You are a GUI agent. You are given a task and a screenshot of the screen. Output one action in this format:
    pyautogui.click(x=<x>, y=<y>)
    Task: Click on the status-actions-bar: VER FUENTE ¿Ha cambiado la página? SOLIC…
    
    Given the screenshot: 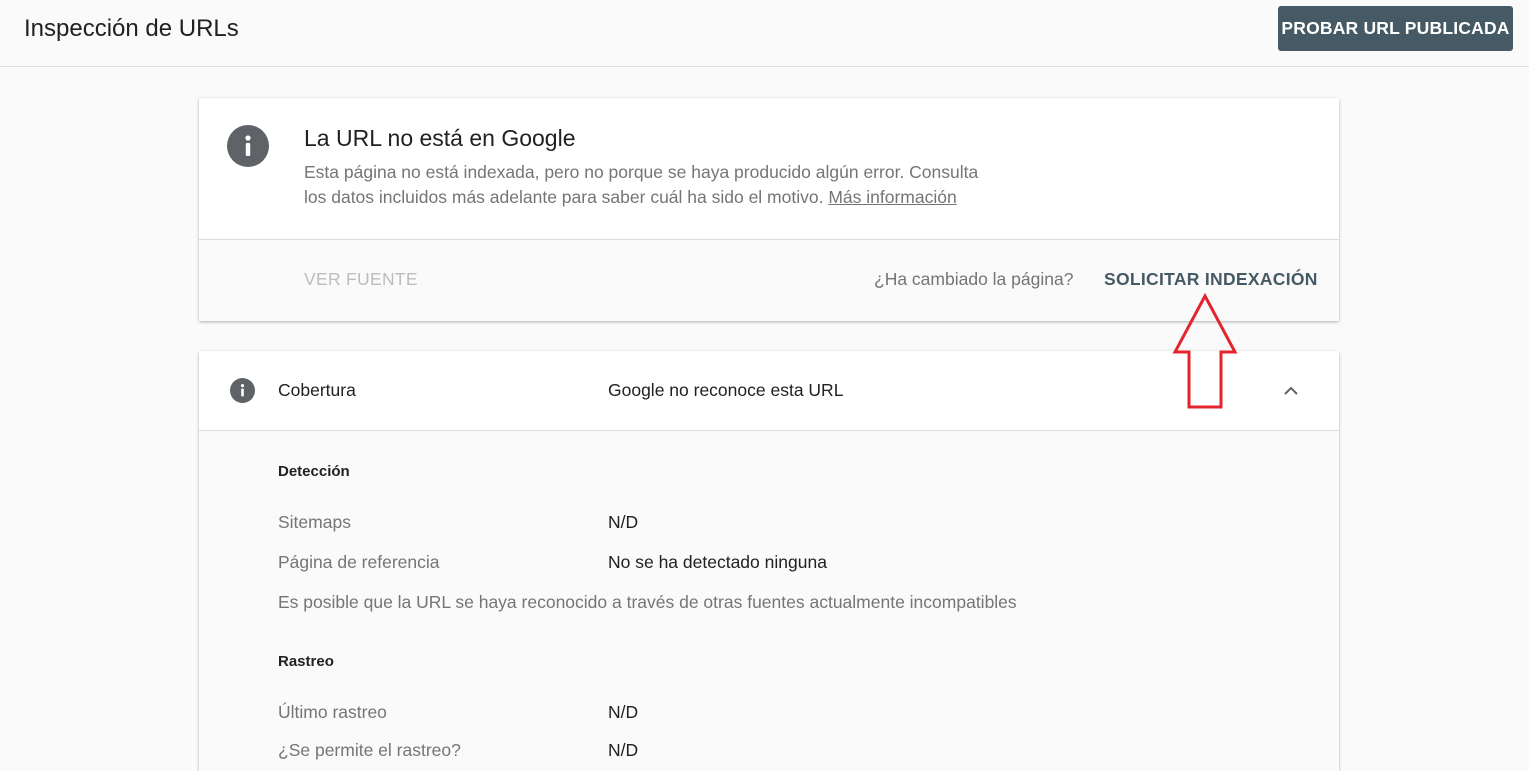 What is the action you would take?
    pyautogui.click(x=769, y=280)
    